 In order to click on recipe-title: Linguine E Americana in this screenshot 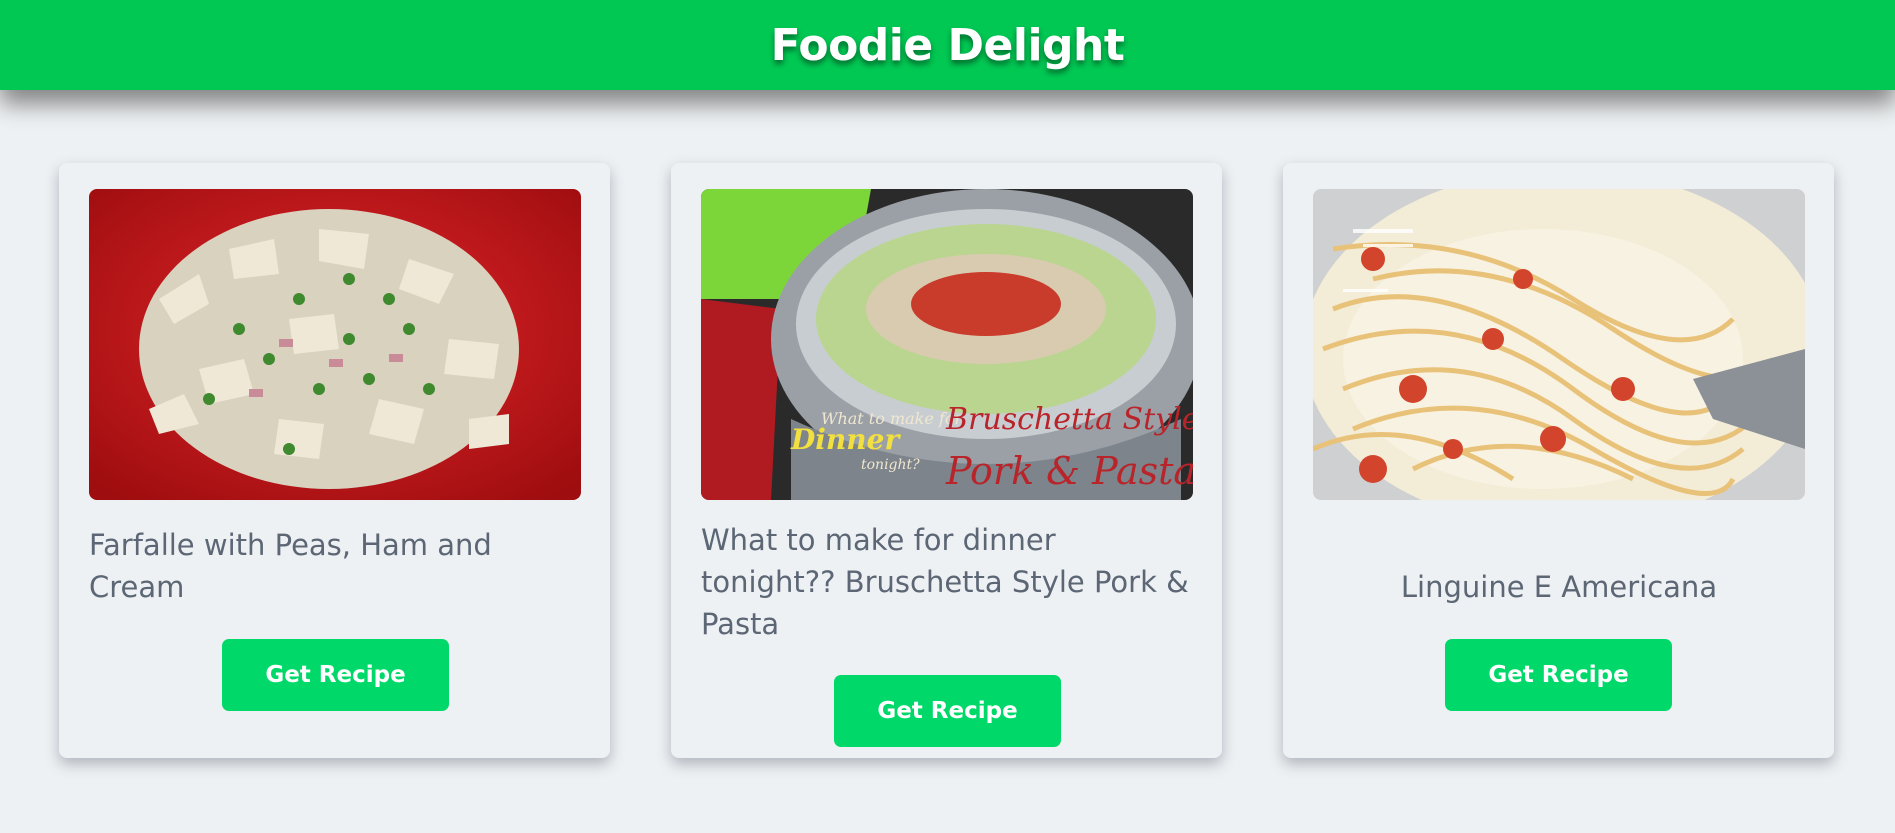, I will do `click(1559, 587)`.